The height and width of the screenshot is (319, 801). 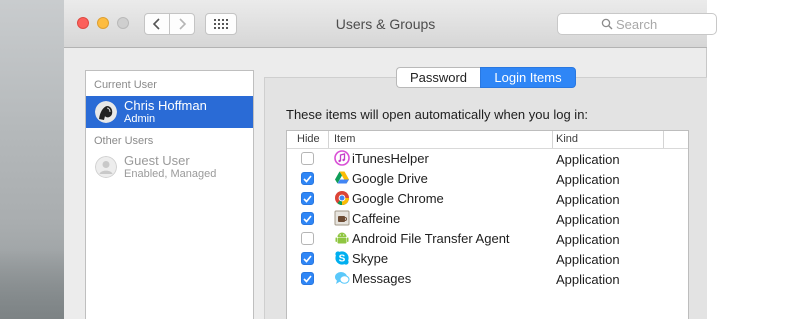 I want to click on chevron-right-icon, so click(x=183, y=24).